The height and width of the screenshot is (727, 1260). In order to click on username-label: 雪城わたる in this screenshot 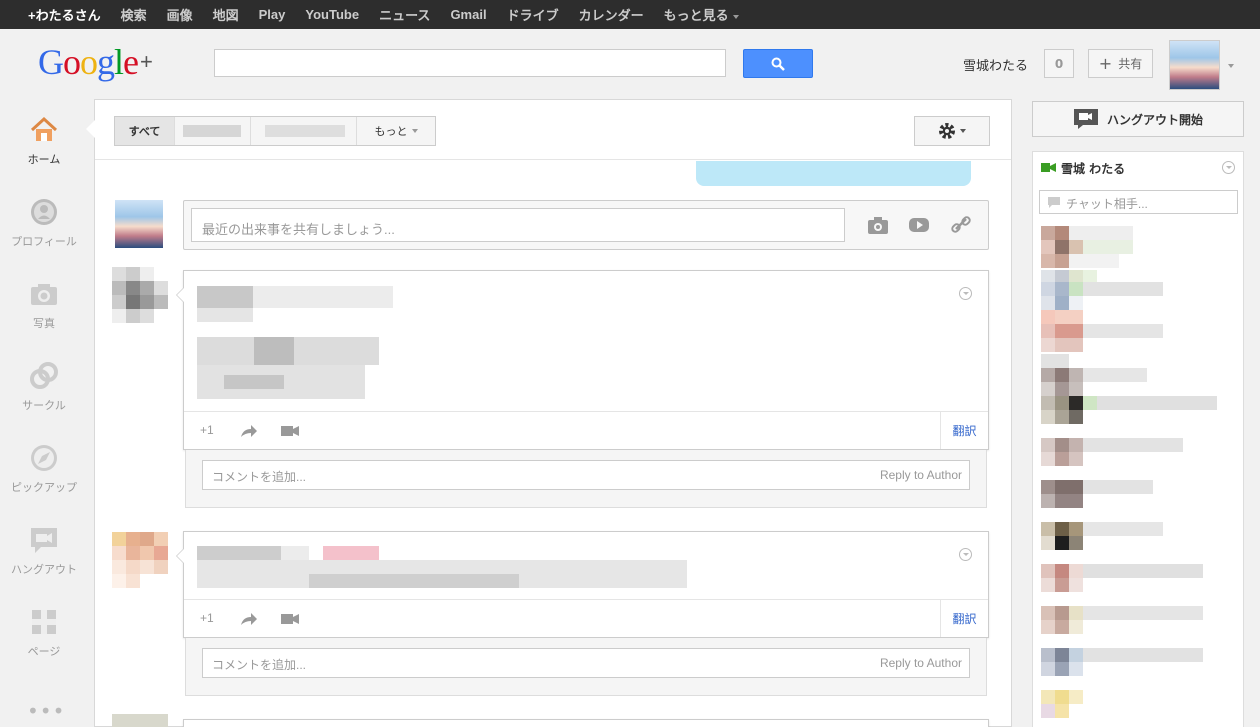, I will do `click(995, 64)`.